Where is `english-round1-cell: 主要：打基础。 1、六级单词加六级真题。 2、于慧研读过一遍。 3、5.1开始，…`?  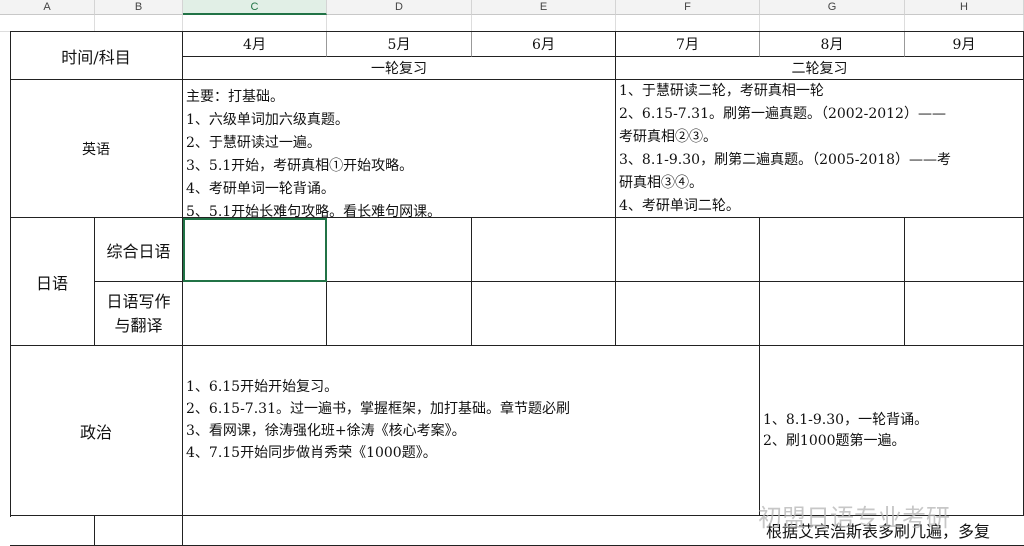 english-round1-cell: 主要：打基础。 1、六级单词加六级真题。 2、于慧研读过一遍。 3、5.1开始，… is located at coordinates (399, 149).